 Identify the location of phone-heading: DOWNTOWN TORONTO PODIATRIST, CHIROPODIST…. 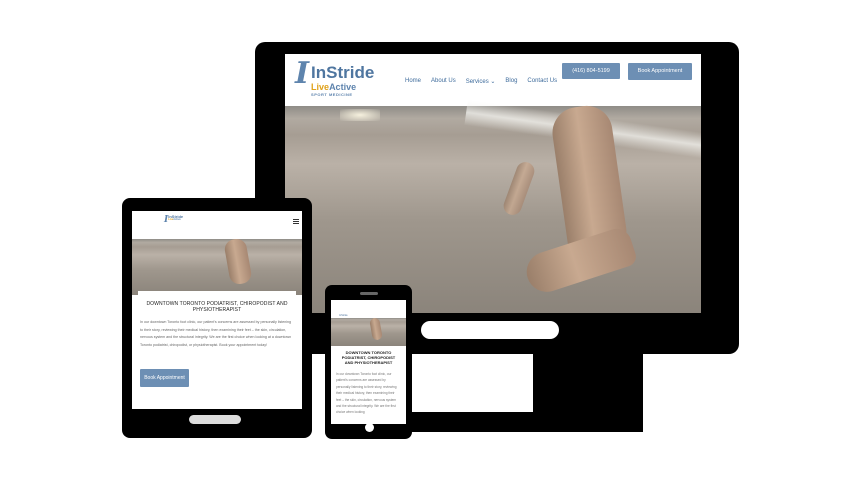
(368, 357).